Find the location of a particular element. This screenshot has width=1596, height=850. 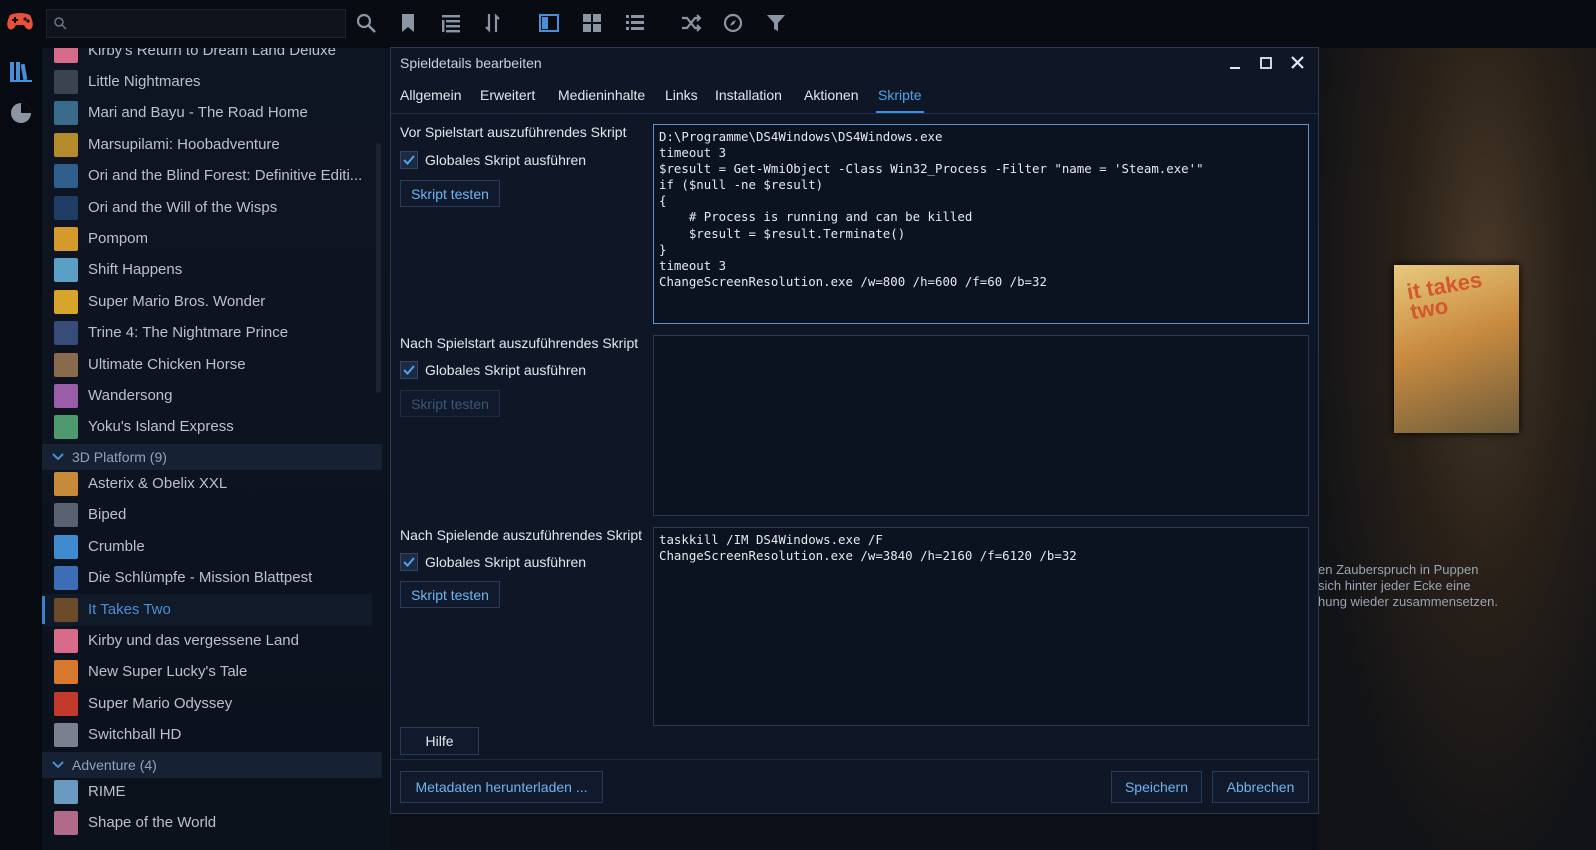

list-item: Switchball HD is located at coordinates (207, 735).